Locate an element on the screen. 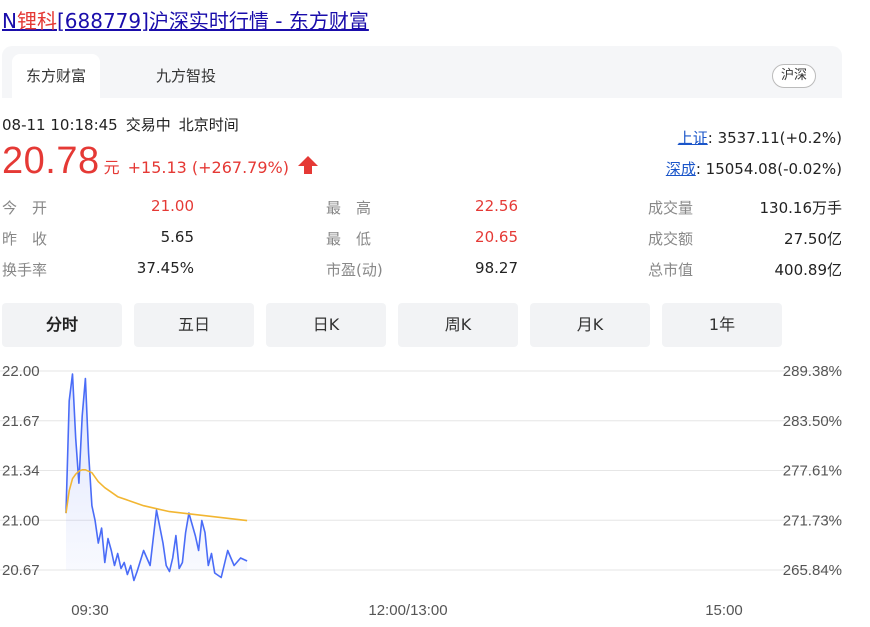  timezone-label: 北京时间 is located at coordinates (208, 125).